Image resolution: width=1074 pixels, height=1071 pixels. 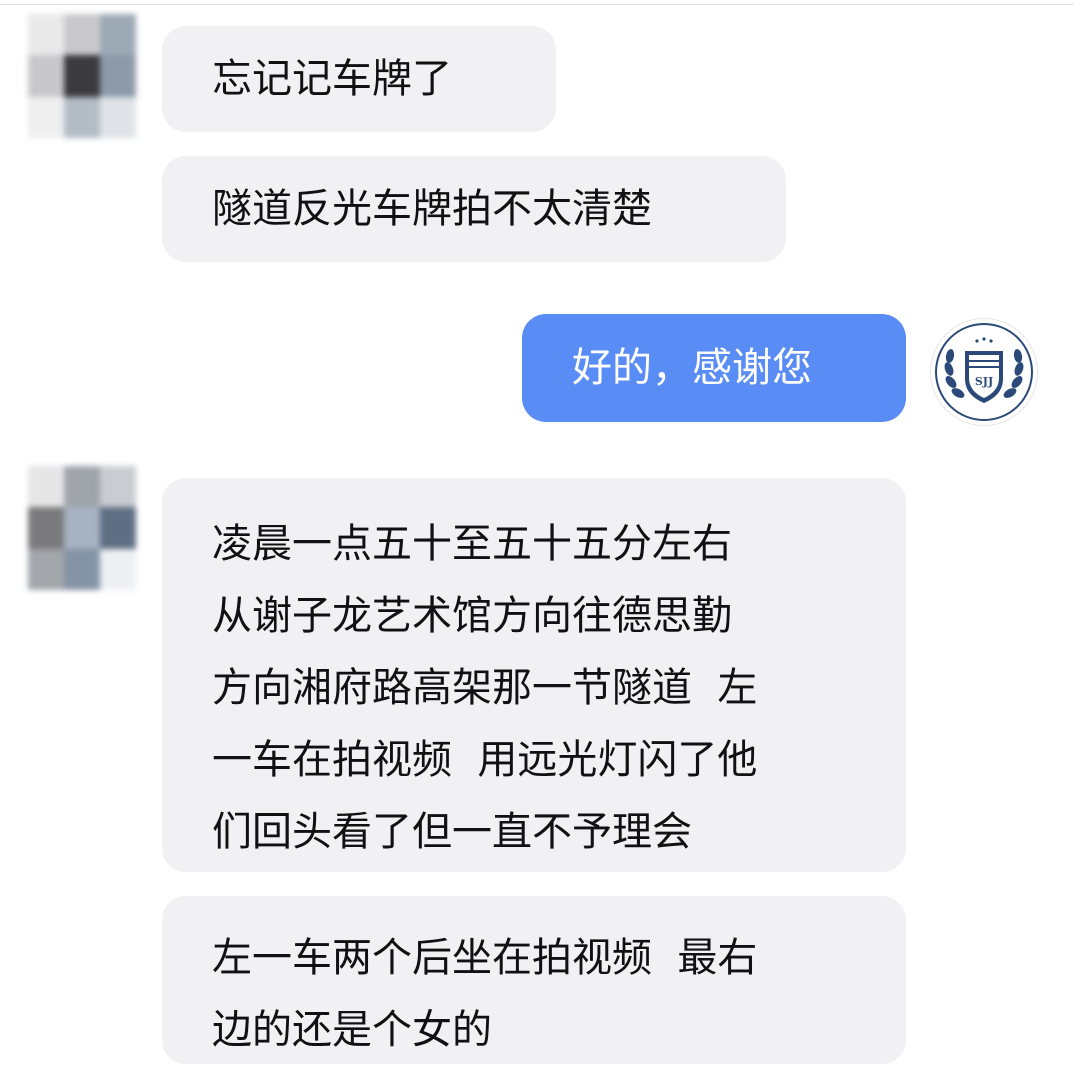 I want to click on message-text: 隧道反光车牌拍不太清楚, so click(x=432, y=209).